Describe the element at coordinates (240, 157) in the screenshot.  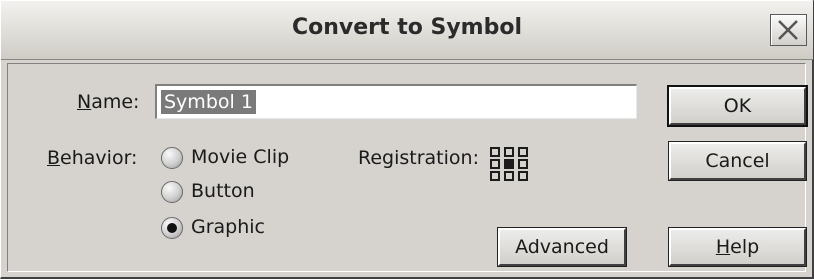
I see `radio-movie-clip-label: Movie Clip` at that location.